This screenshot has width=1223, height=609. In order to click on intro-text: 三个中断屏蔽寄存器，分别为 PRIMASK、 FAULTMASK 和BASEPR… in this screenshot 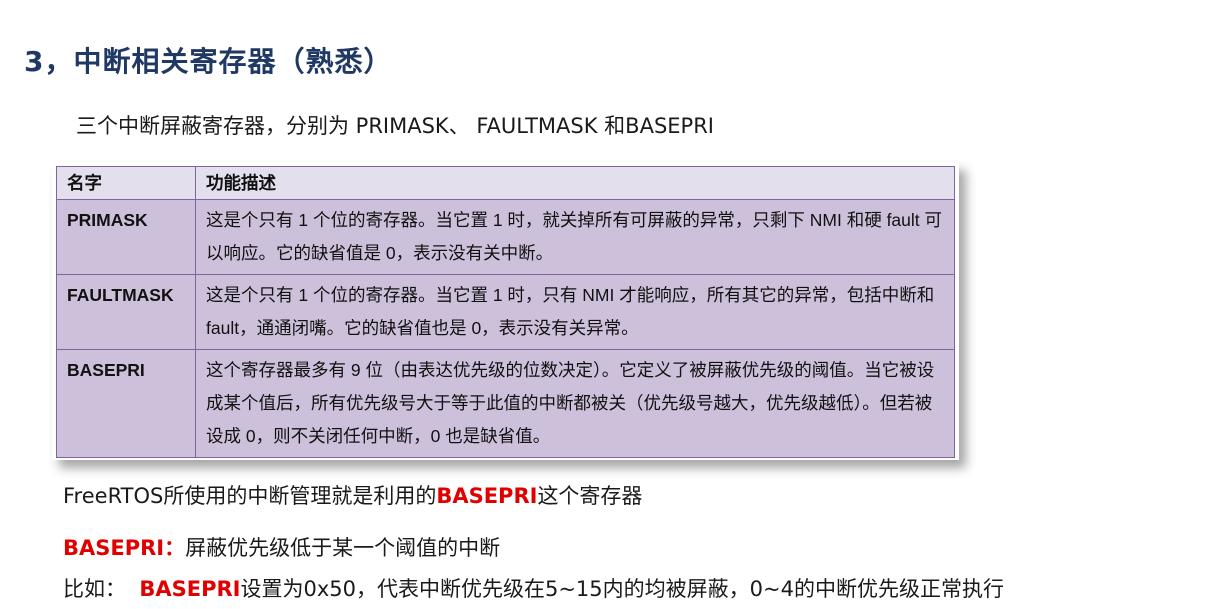, I will do `click(395, 126)`.